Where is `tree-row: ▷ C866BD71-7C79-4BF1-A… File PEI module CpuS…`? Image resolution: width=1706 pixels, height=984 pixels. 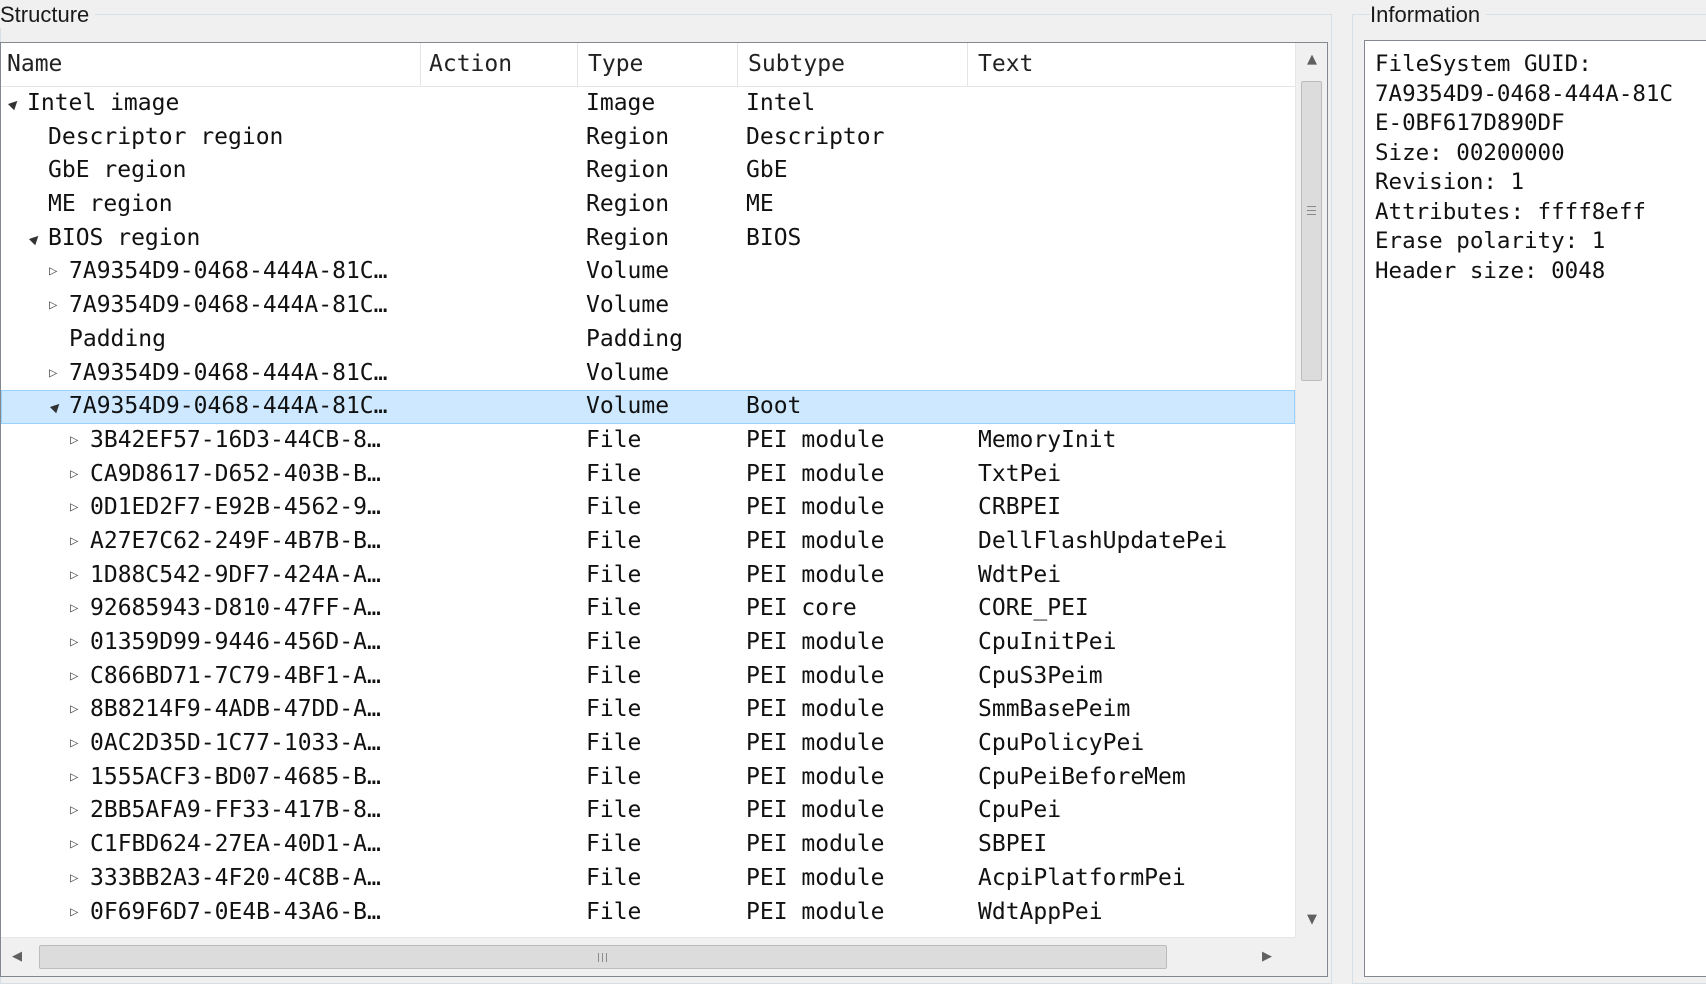
tree-row: ▷ C866BD71-7C79-4BF1-A… File PEI module CpuS… is located at coordinates (648, 677).